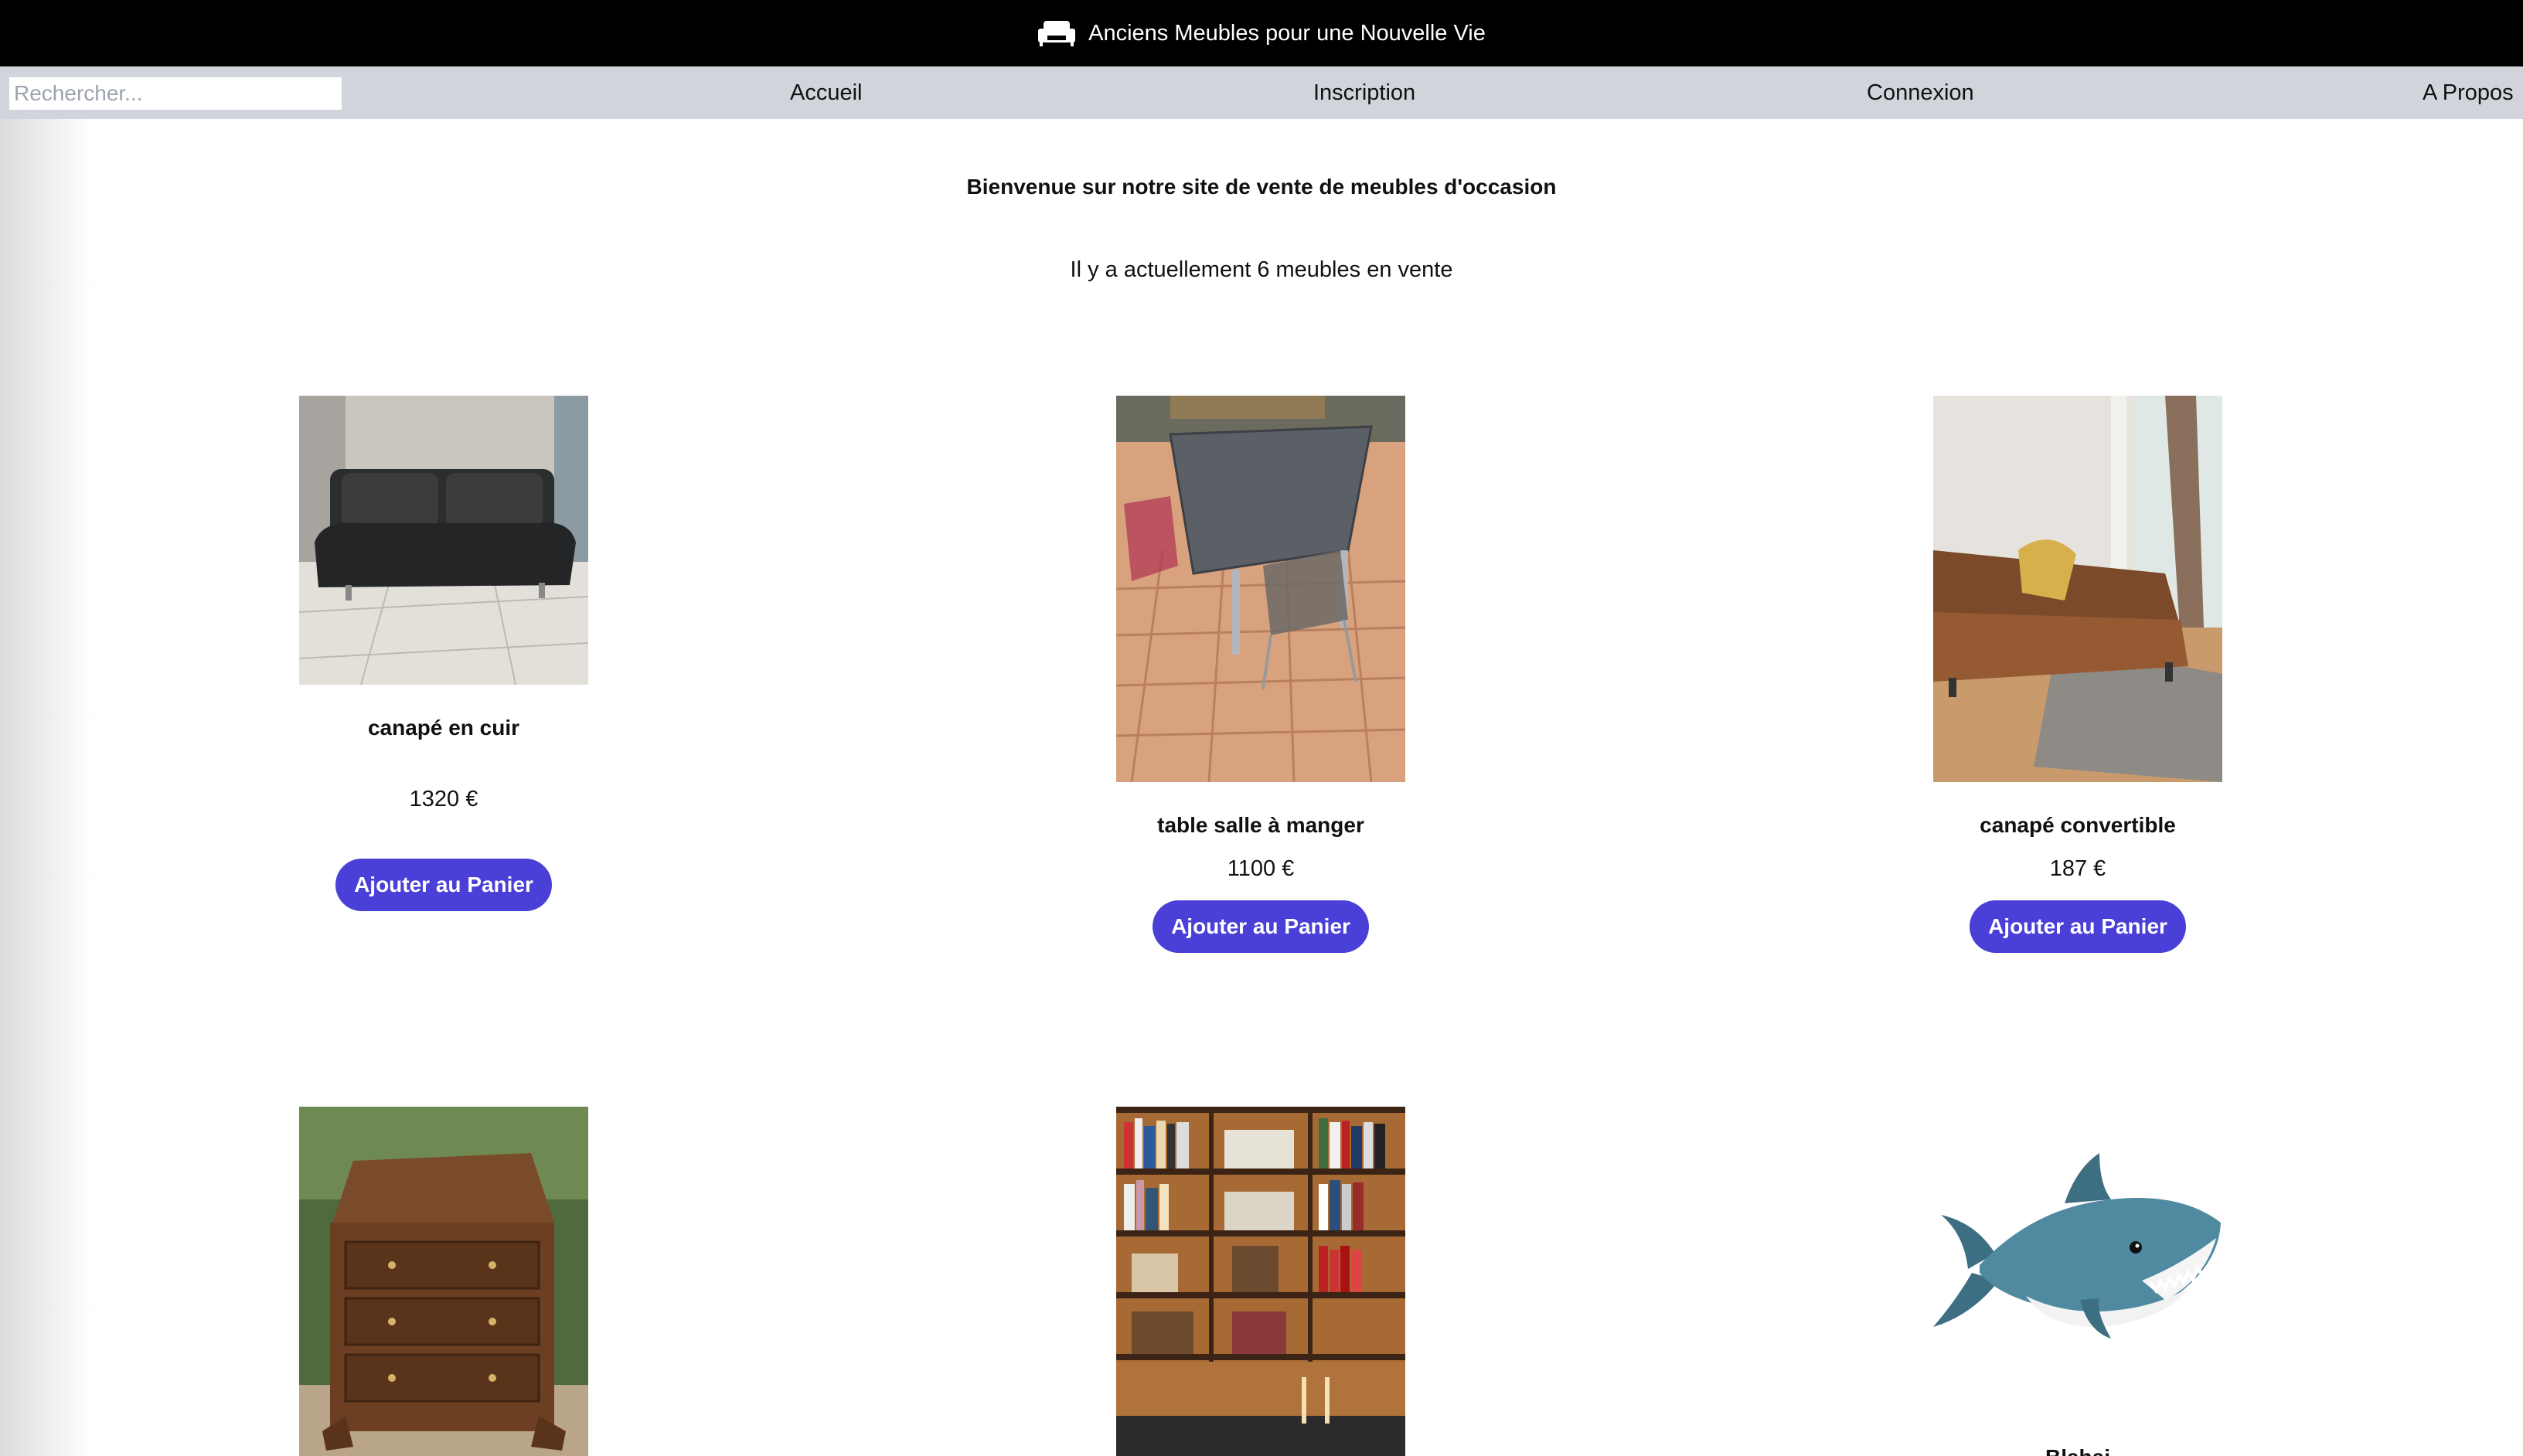 The width and height of the screenshot is (2523, 1456). What do you see at coordinates (2077, 1451) in the screenshot?
I see `product-name: Blahaj` at bounding box center [2077, 1451].